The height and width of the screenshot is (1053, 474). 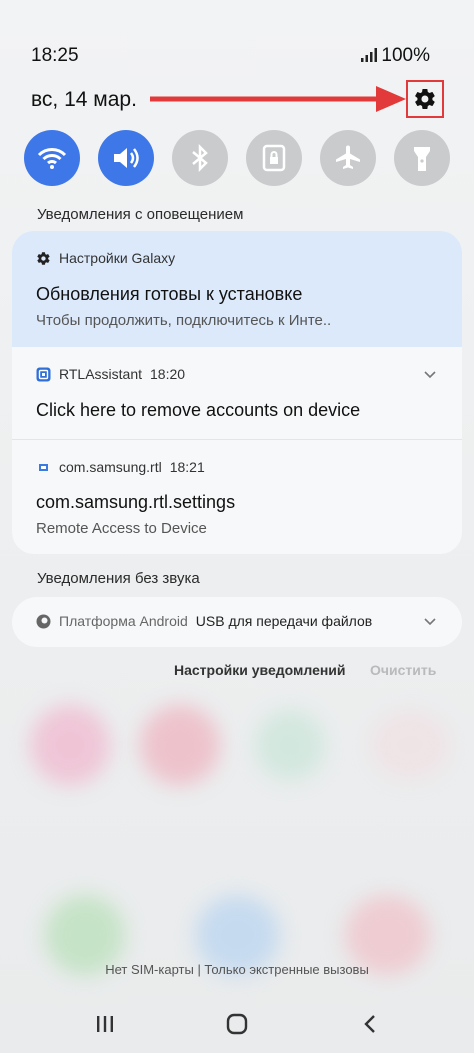 What do you see at coordinates (405, 55) in the screenshot?
I see `battery-level: 100%` at bounding box center [405, 55].